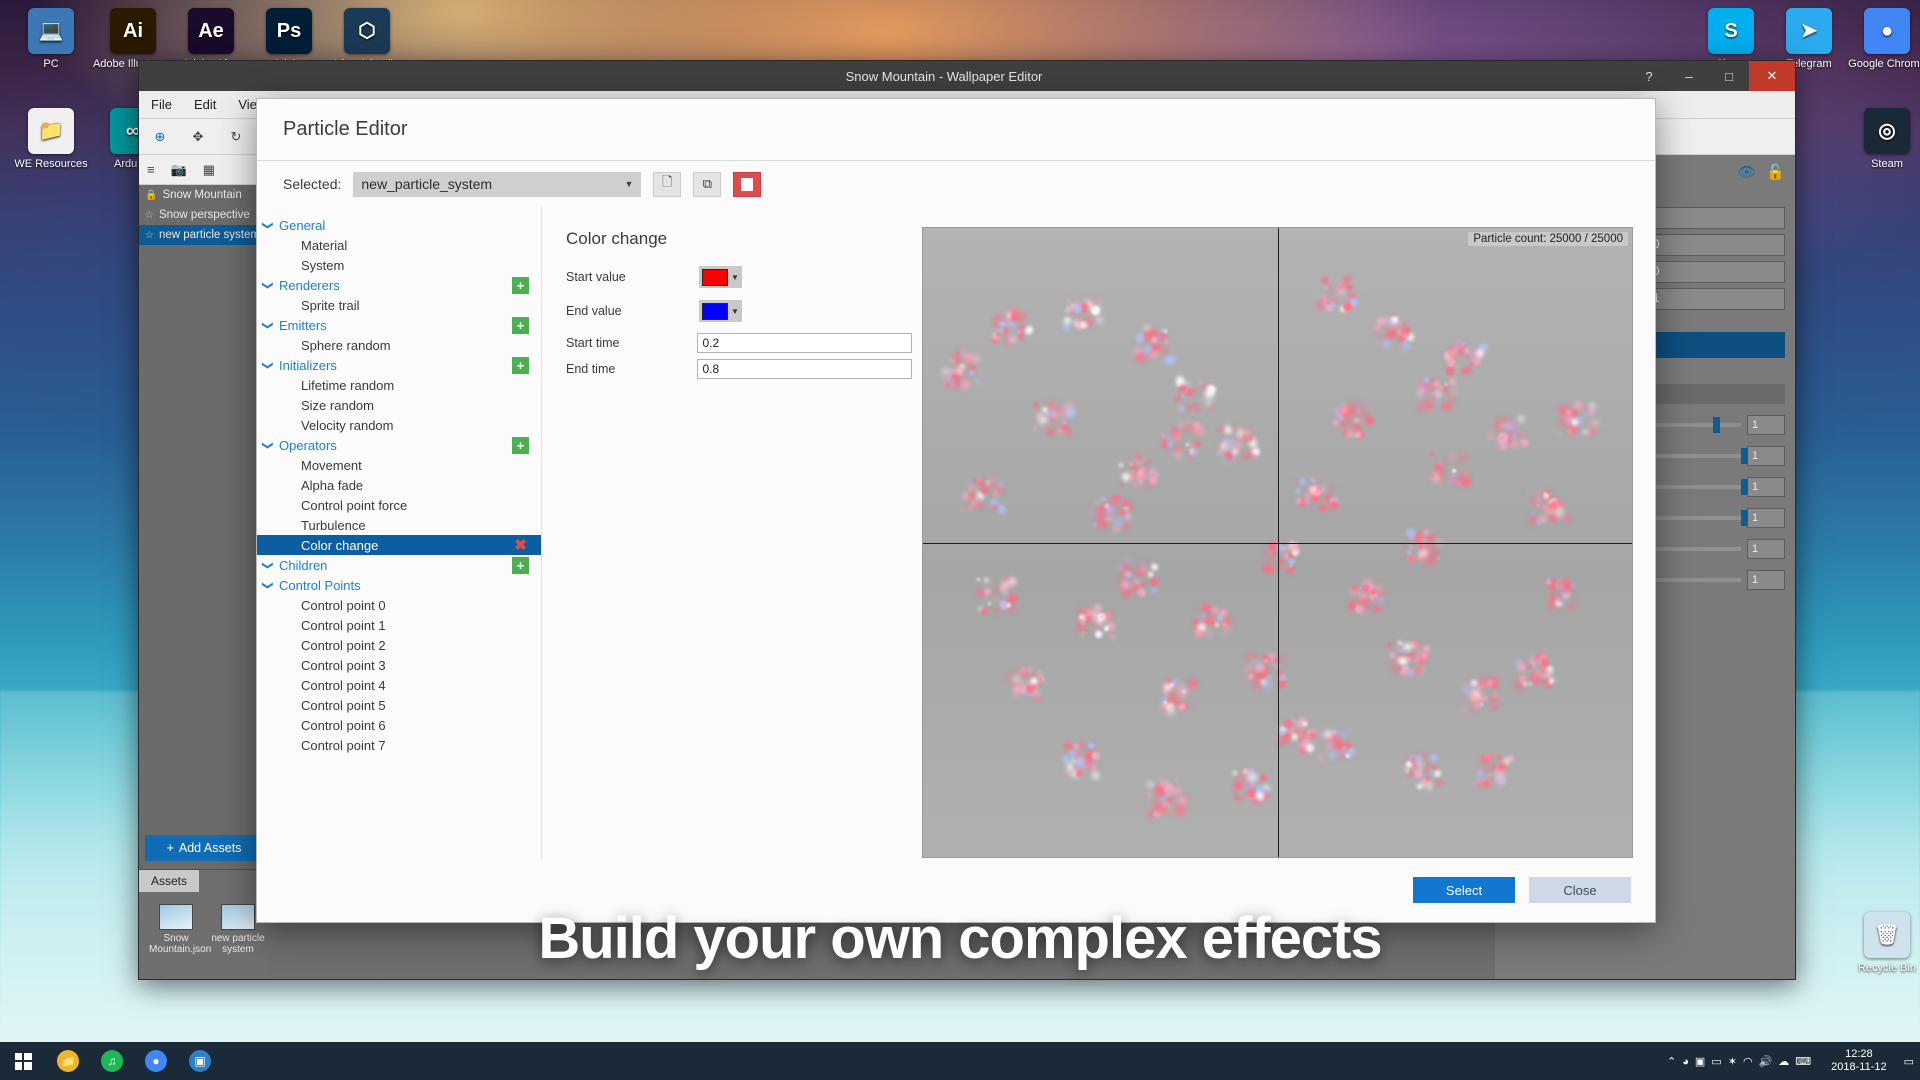 The width and height of the screenshot is (1920, 1080). What do you see at coordinates (399, 705) in the screenshot?
I see `tree-node-control-point-5: Control point 5` at bounding box center [399, 705].